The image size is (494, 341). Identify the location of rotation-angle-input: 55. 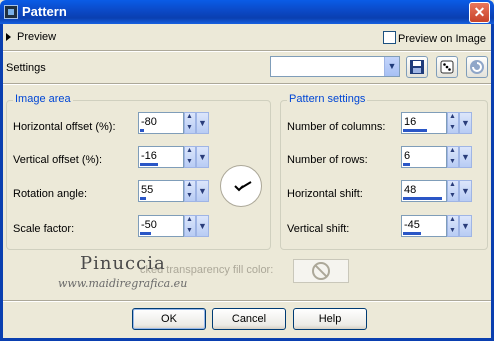
(161, 191).